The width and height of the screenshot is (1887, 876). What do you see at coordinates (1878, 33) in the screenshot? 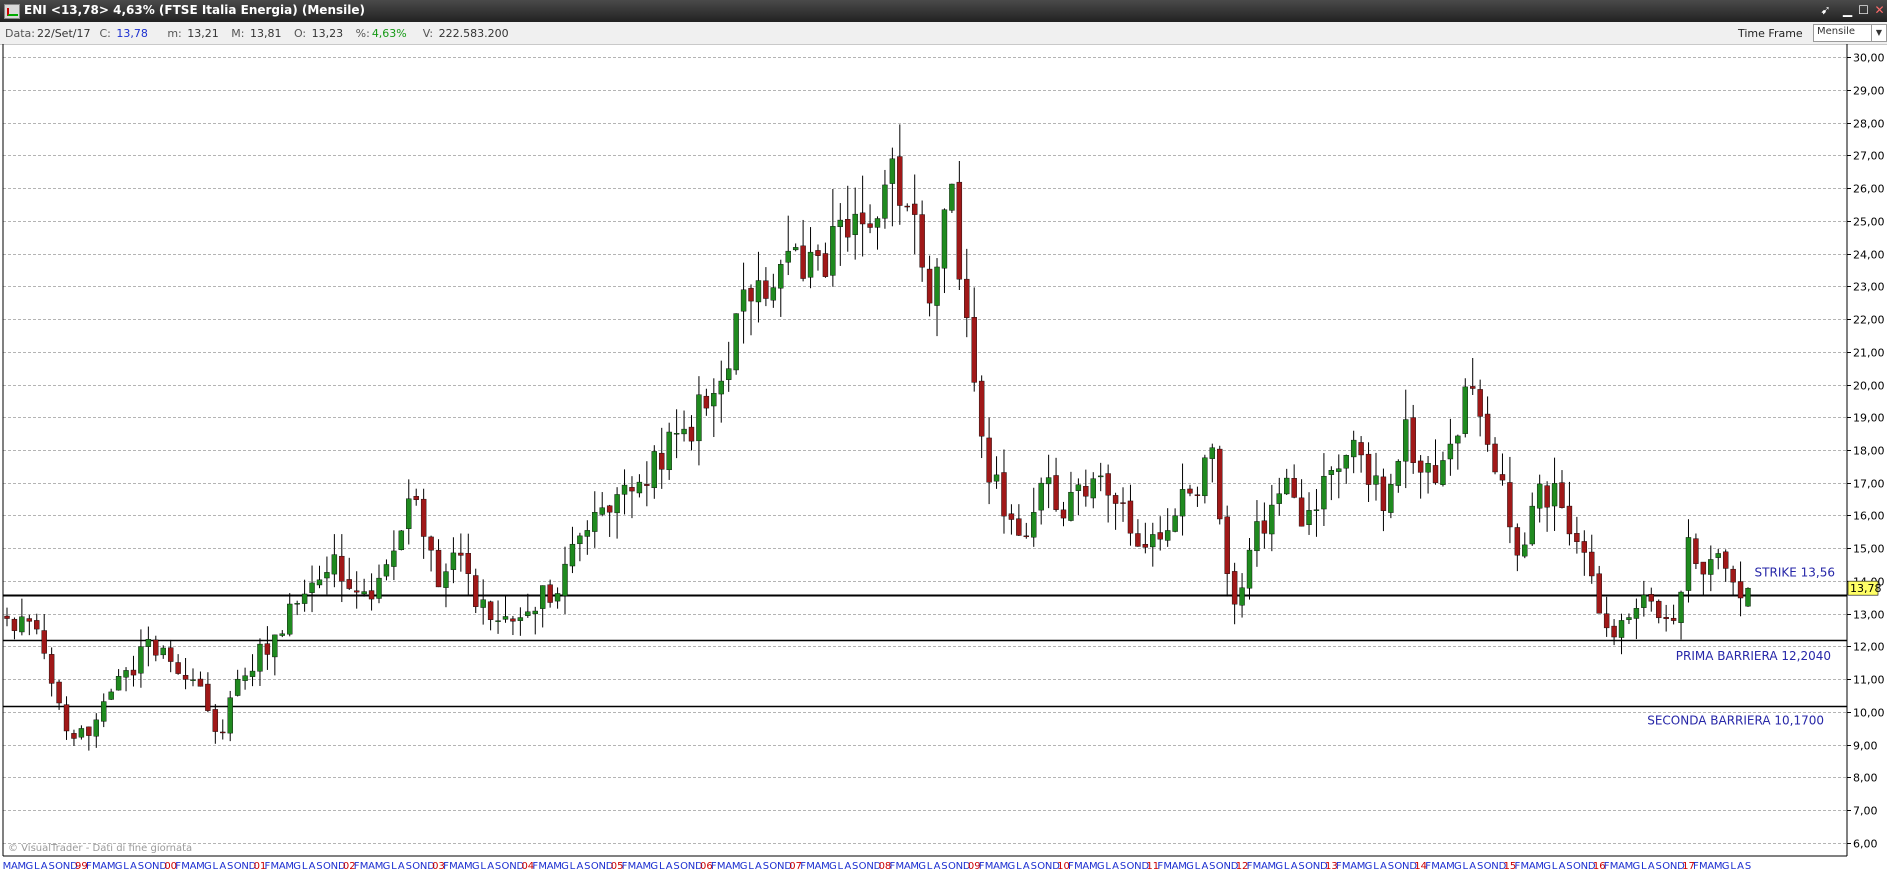
I see `chevron-down-icon: ▼` at bounding box center [1878, 33].